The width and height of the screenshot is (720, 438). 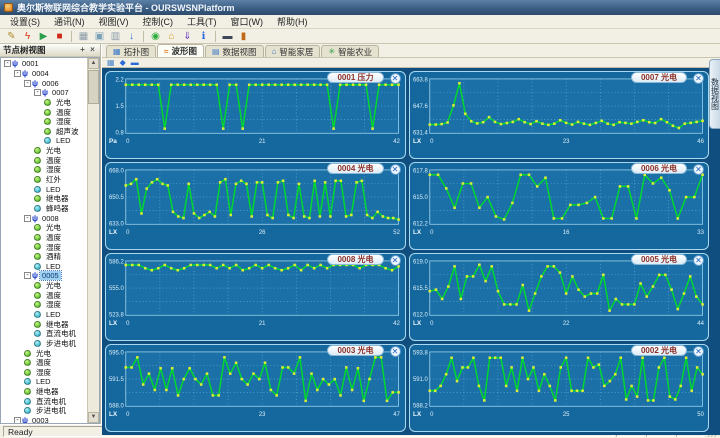 What do you see at coordinates (111, 62) in the screenshot?
I see `chart-grid-icon: ▦` at bounding box center [111, 62].